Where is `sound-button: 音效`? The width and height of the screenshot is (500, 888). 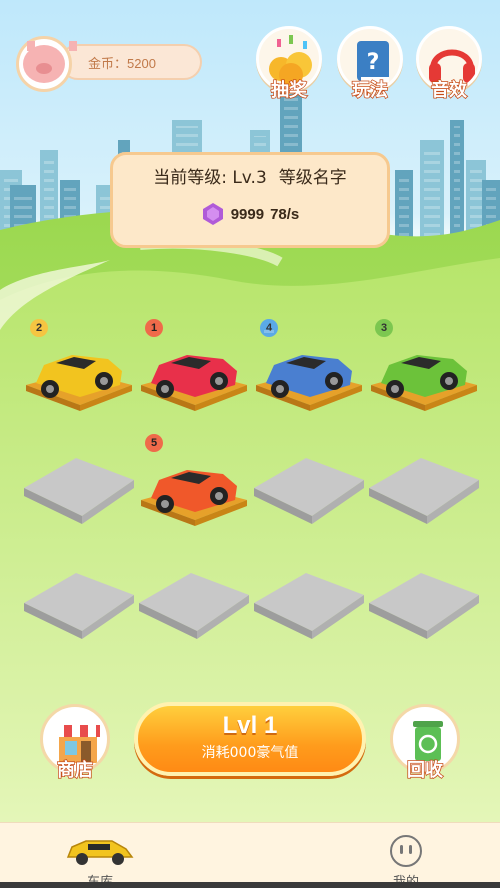
sound-button: 音效 is located at coordinates (449, 66).